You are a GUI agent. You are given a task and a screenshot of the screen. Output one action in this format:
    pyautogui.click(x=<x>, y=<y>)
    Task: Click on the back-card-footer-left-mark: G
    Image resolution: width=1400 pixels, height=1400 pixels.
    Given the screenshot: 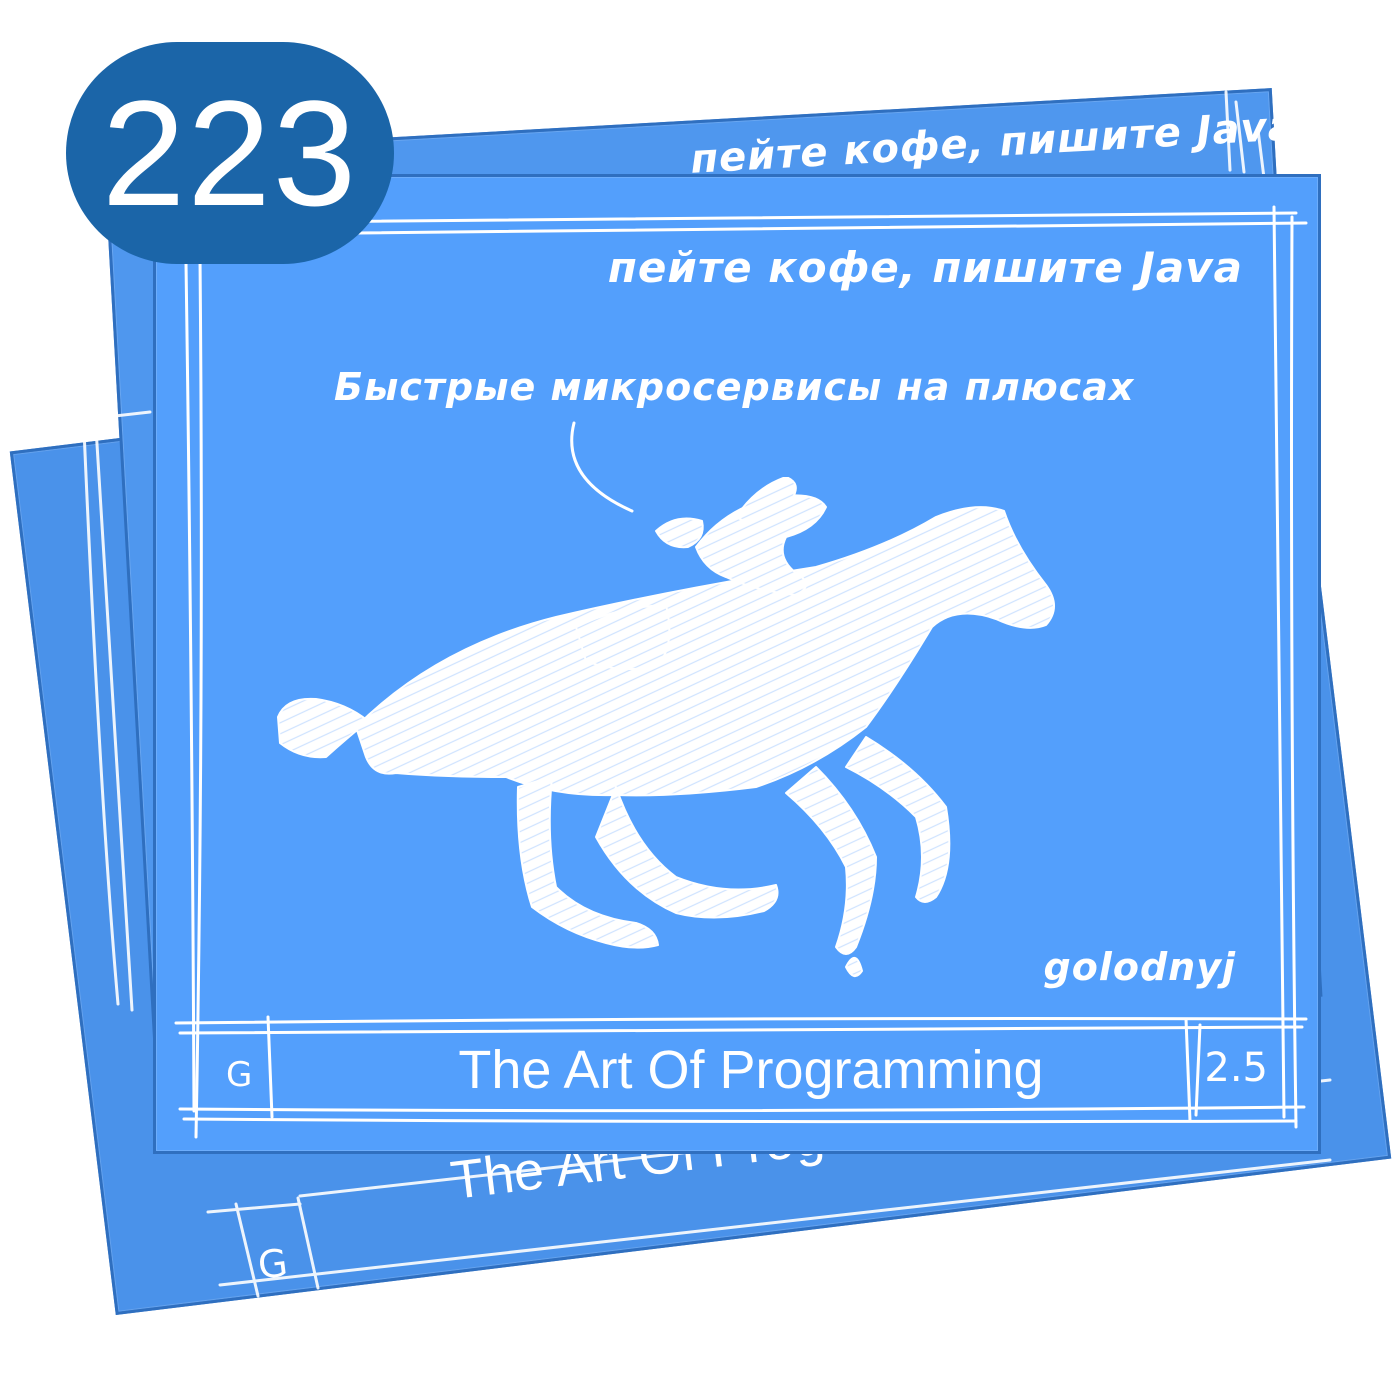 What is the action you would take?
    pyautogui.click(x=273, y=1264)
    